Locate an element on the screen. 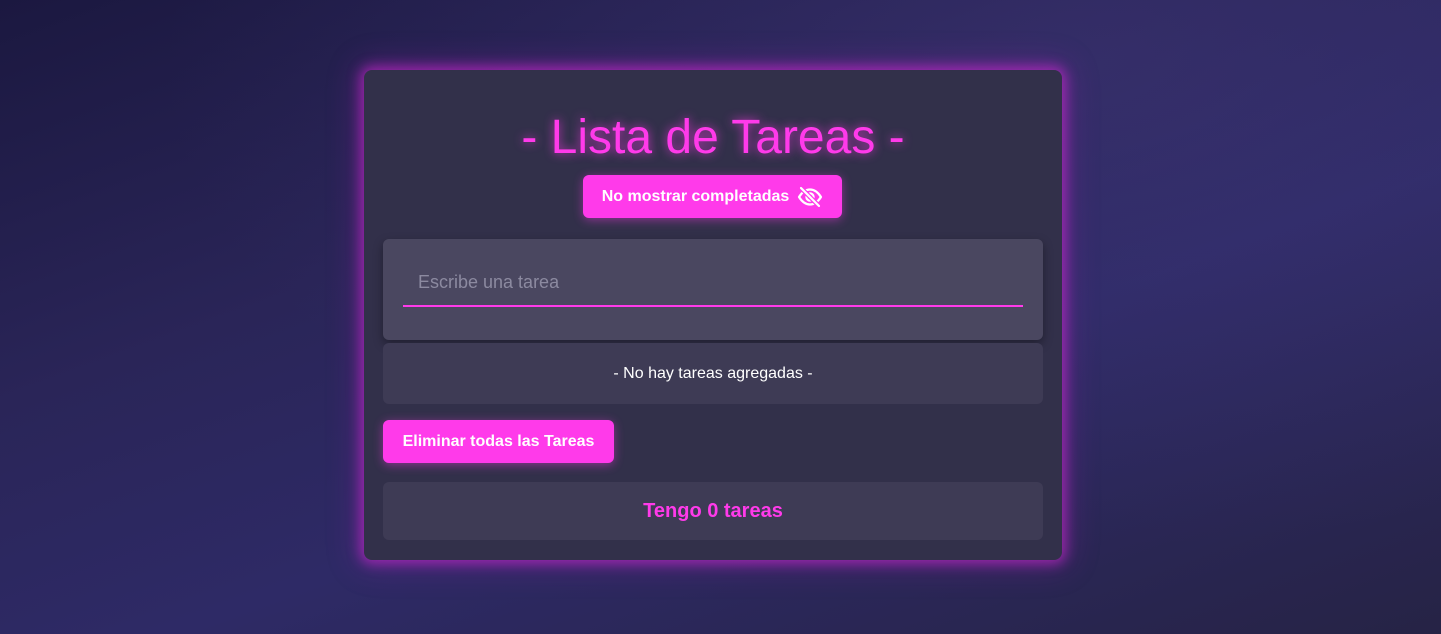  task-count-text: Tengo 0 tareas is located at coordinates (713, 510).